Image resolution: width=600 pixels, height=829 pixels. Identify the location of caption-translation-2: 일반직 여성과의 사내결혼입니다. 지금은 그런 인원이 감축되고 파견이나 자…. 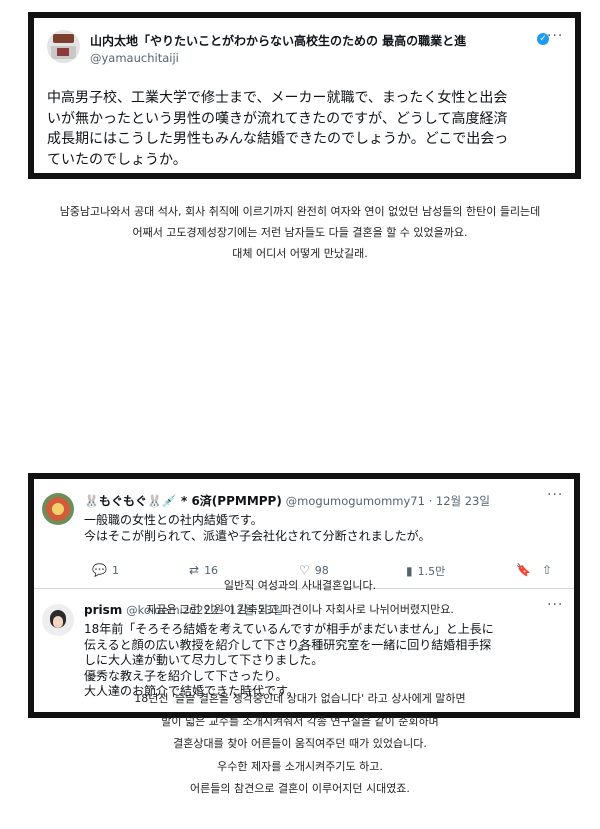
(300, 598).